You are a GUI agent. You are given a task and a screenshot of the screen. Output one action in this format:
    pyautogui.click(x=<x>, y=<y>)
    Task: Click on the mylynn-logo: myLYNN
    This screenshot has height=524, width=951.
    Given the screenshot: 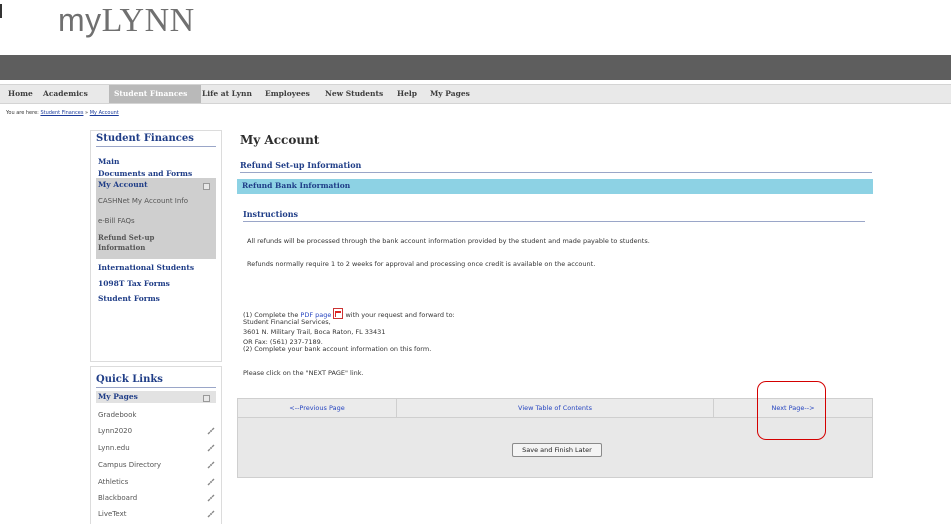 What is the action you would take?
    pyautogui.click(x=126, y=21)
    